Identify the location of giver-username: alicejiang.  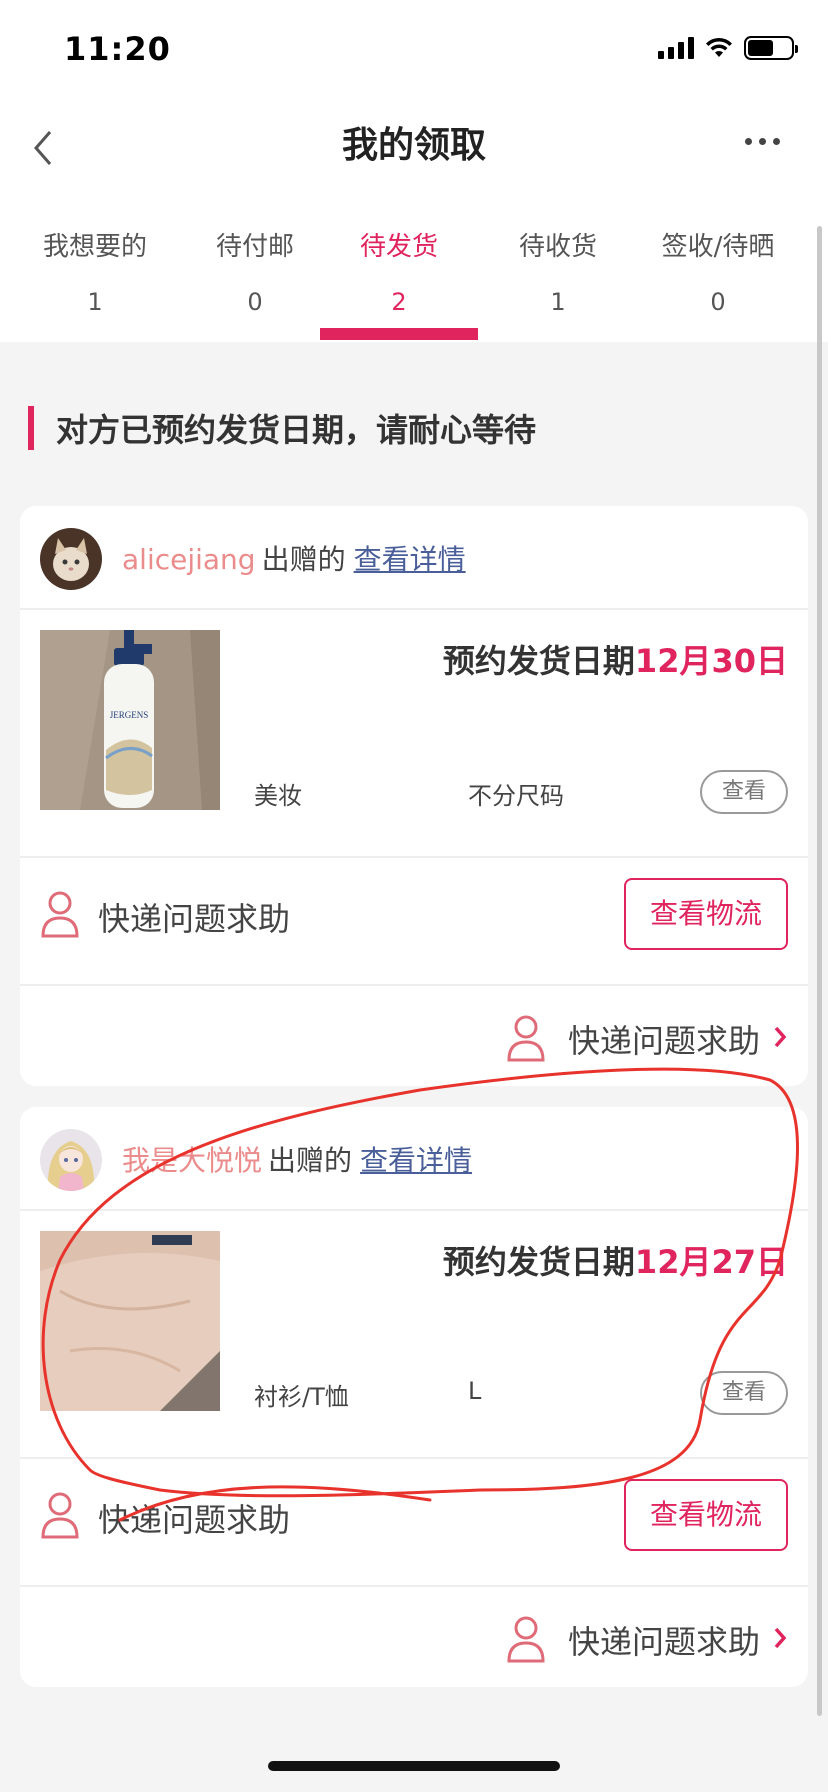
(189, 559).